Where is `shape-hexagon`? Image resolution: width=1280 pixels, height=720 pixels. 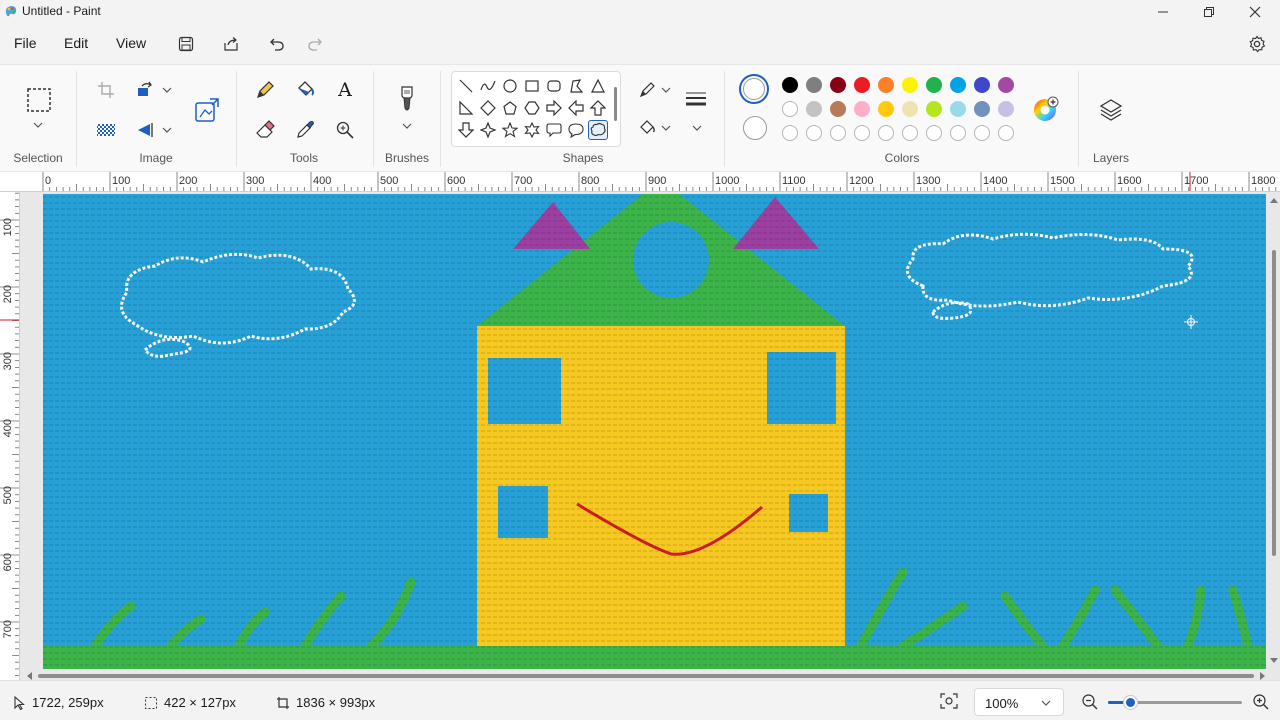
shape-hexagon is located at coordinates (532, 108).